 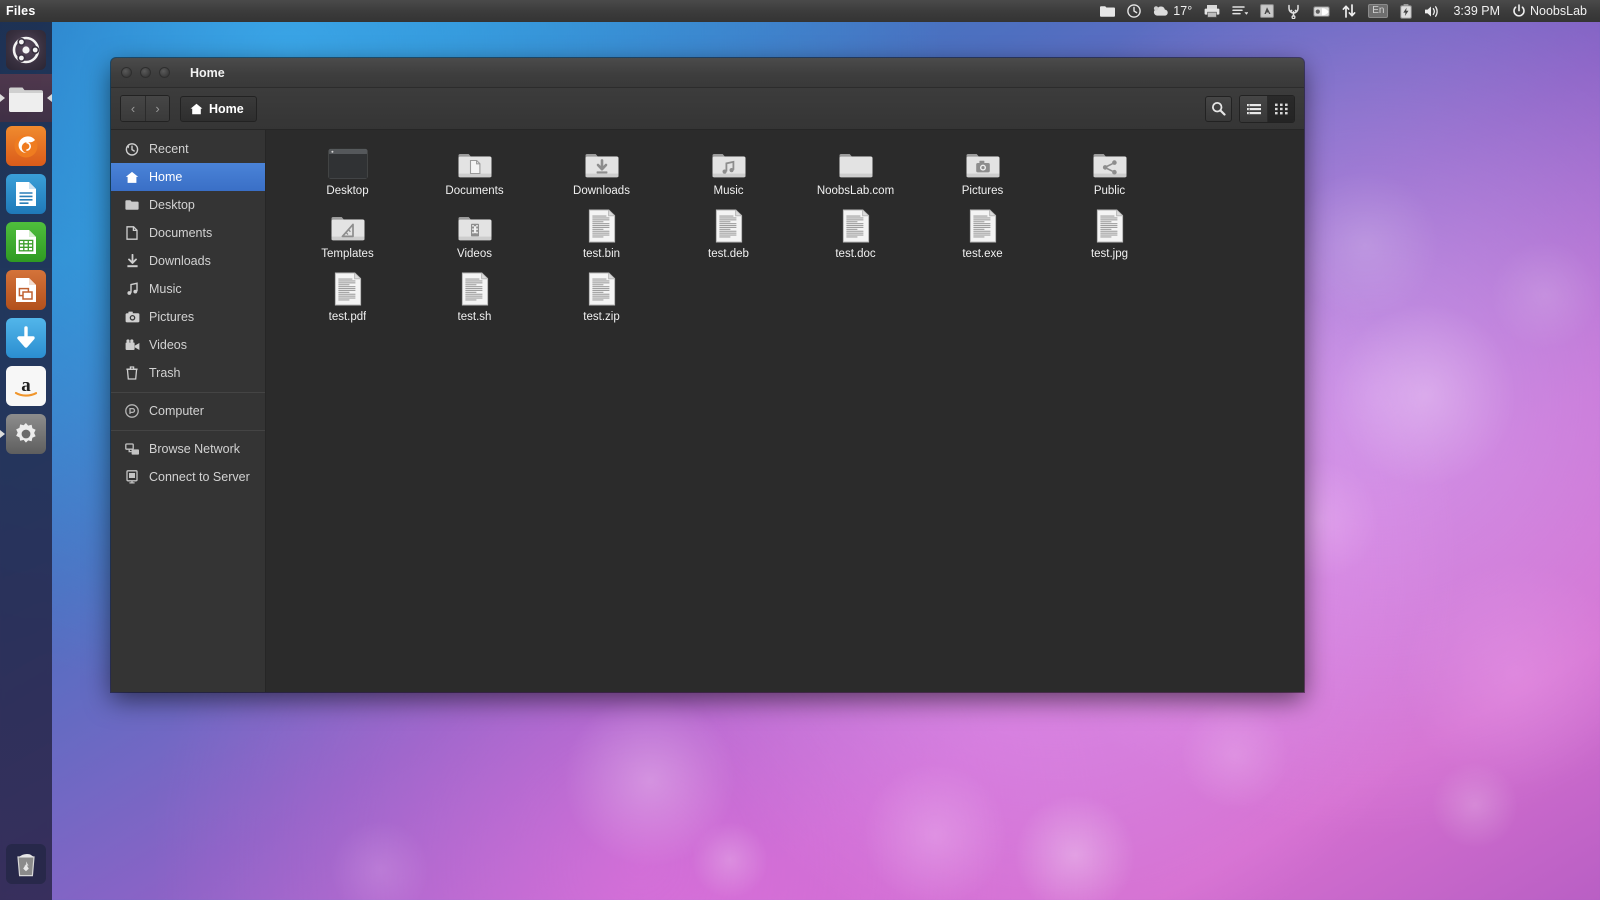 What do you see at coordinates (165, 373) in the screenshot?
I see `sidebar-item-label: Trash` at bounding box center [165, 373].